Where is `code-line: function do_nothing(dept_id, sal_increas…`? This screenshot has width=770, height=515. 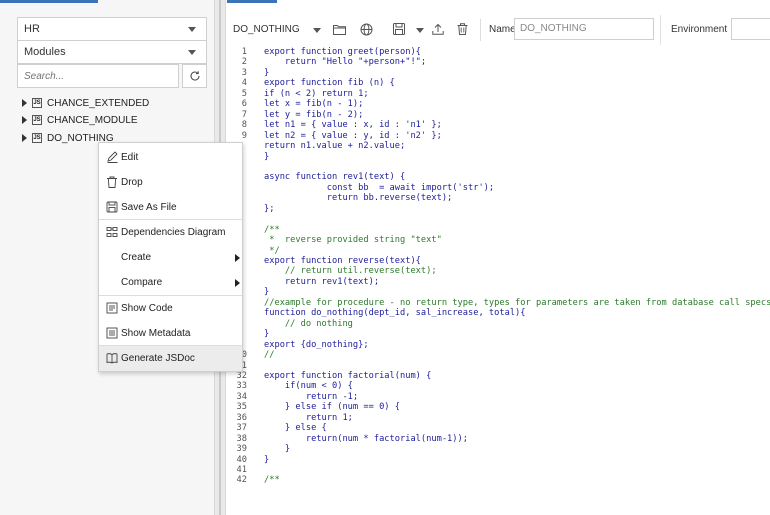
code-line: function do_nothing(dept_id, sal_increas… is located at coordinates (498, 313).